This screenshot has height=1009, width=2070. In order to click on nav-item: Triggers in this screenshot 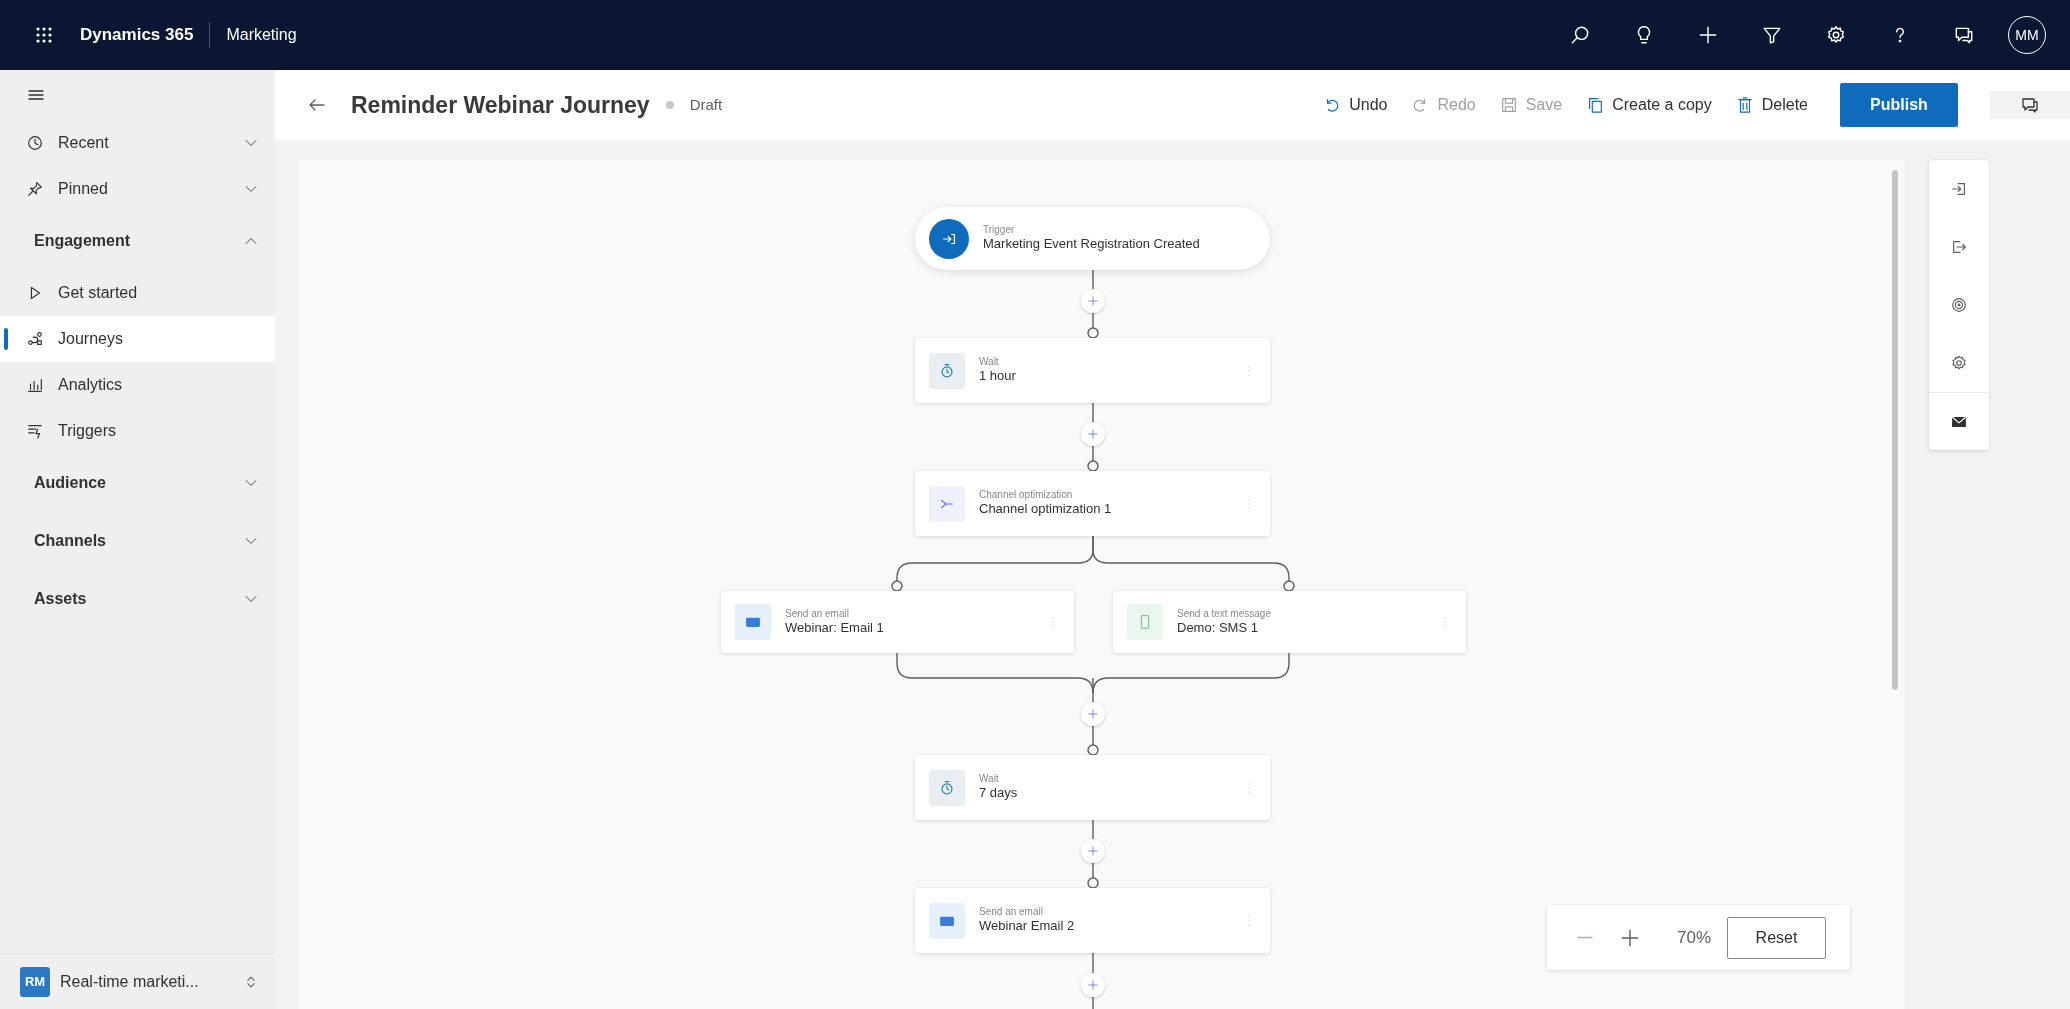, I will do `click(137, 431)`.